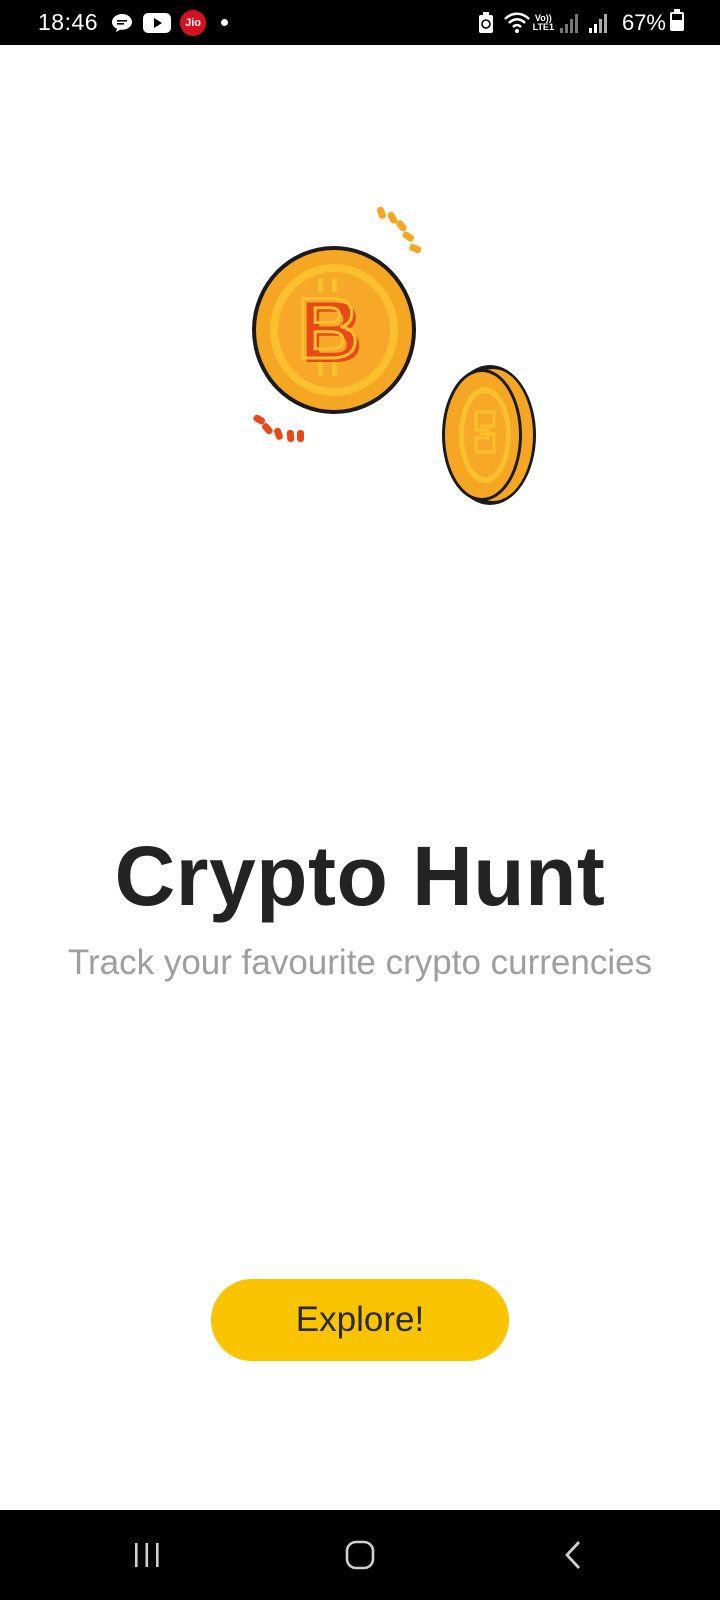 The height and width of the screenshot is (1600, 720). Describe the element at coordinates (193, 22) in the screenshot. I see `jio-icon: Jio` at that location.